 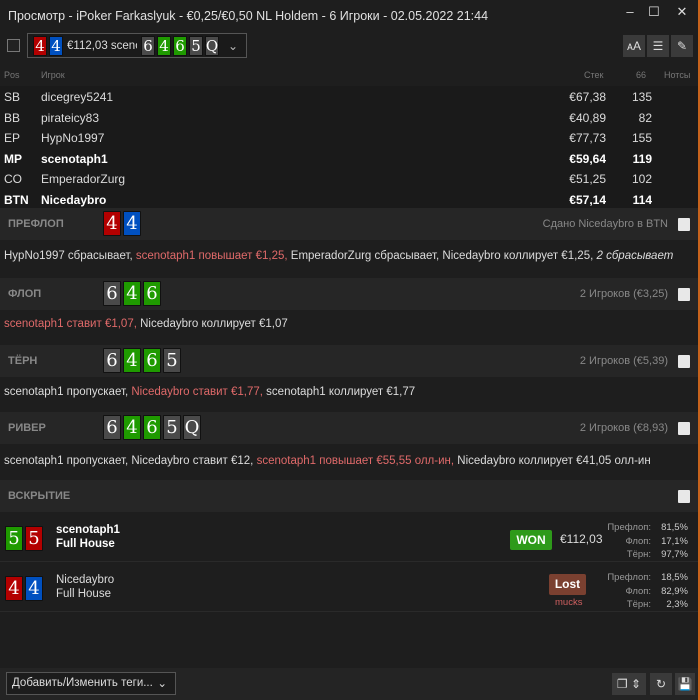 What do you see at coordinates (13, 45) in the screenshot?
I see `select-checkbox` at bounding box center [13, 45].